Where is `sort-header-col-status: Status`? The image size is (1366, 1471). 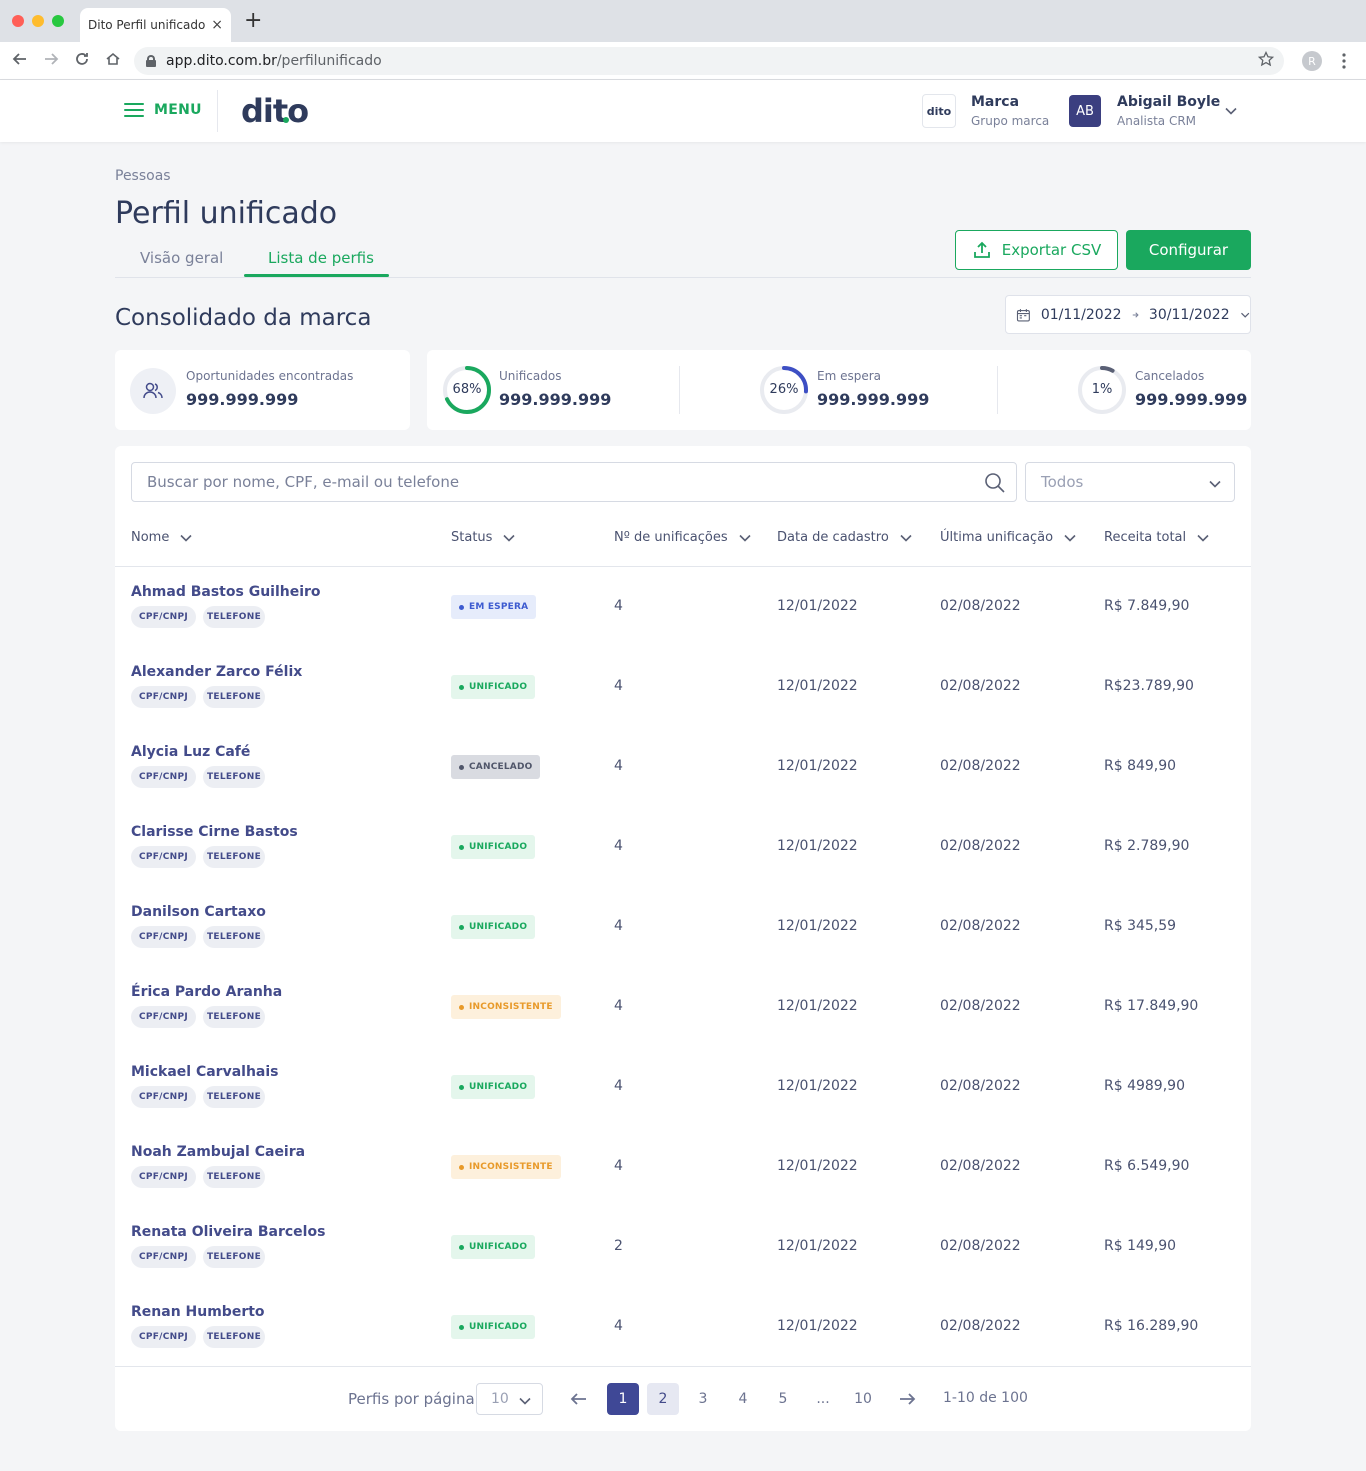 sort-header-col-status: Status is located at coordinates (483, 537).